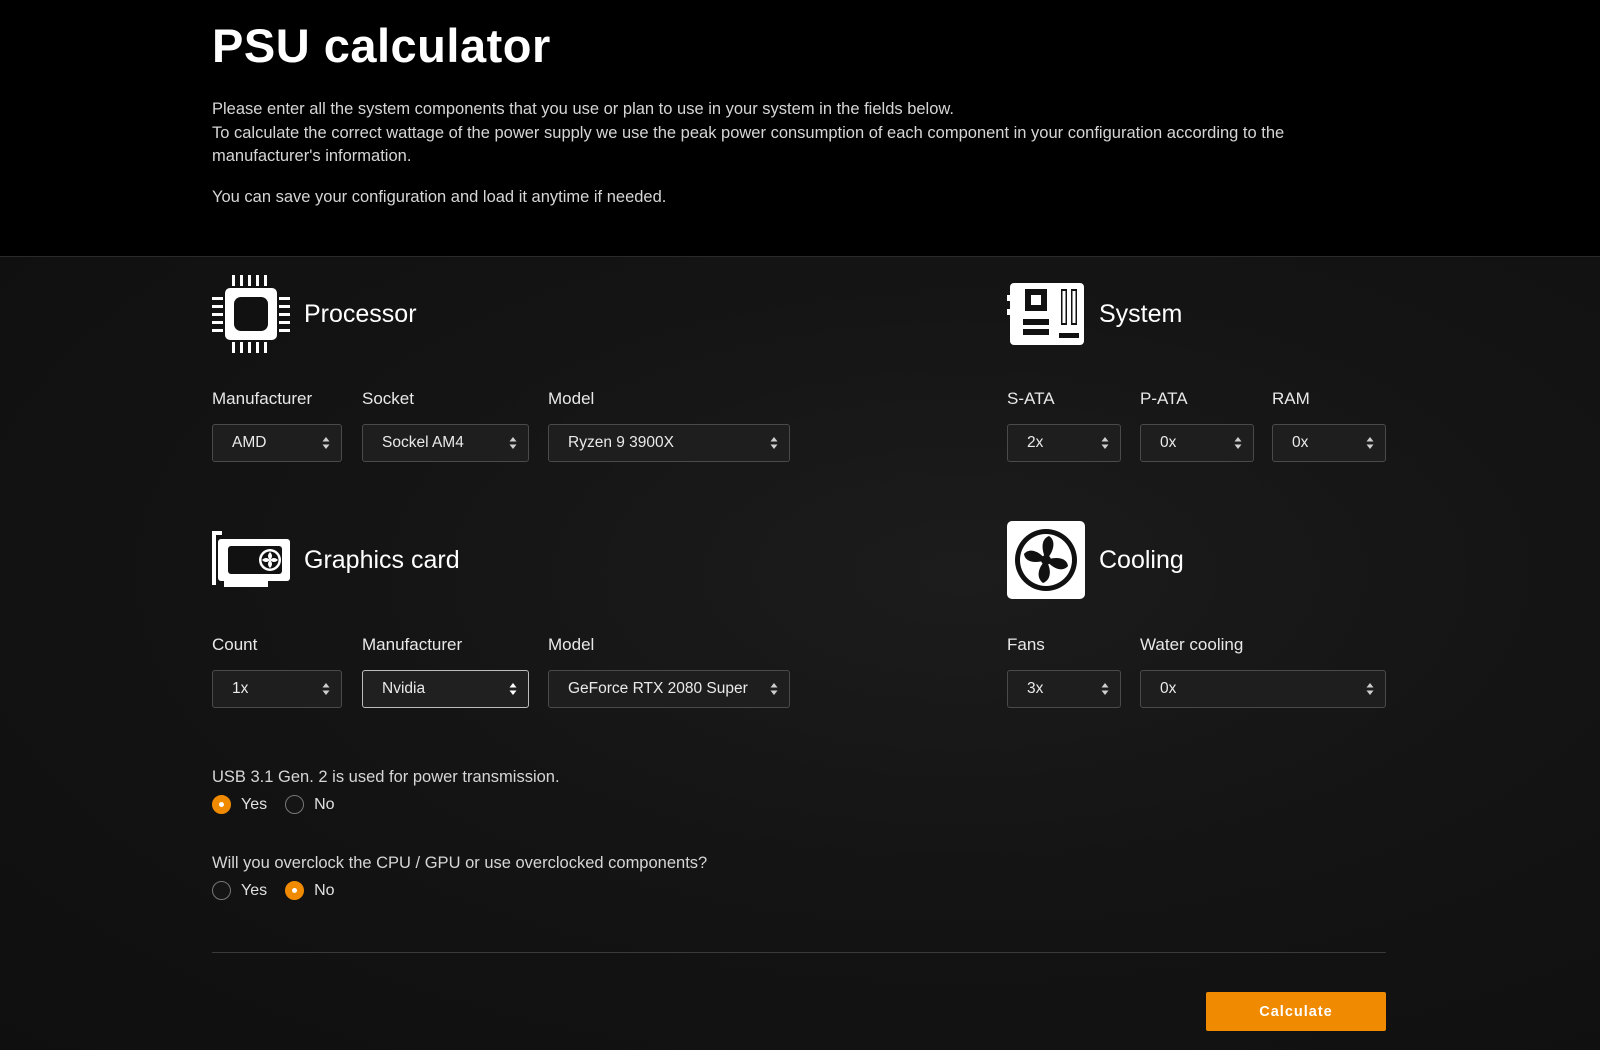 The width and height of the screenshot is (1600, 1050). Describe the element at coordinates (571, 644) in the screenshot. I see `graphics-model-label: Model` at that location.